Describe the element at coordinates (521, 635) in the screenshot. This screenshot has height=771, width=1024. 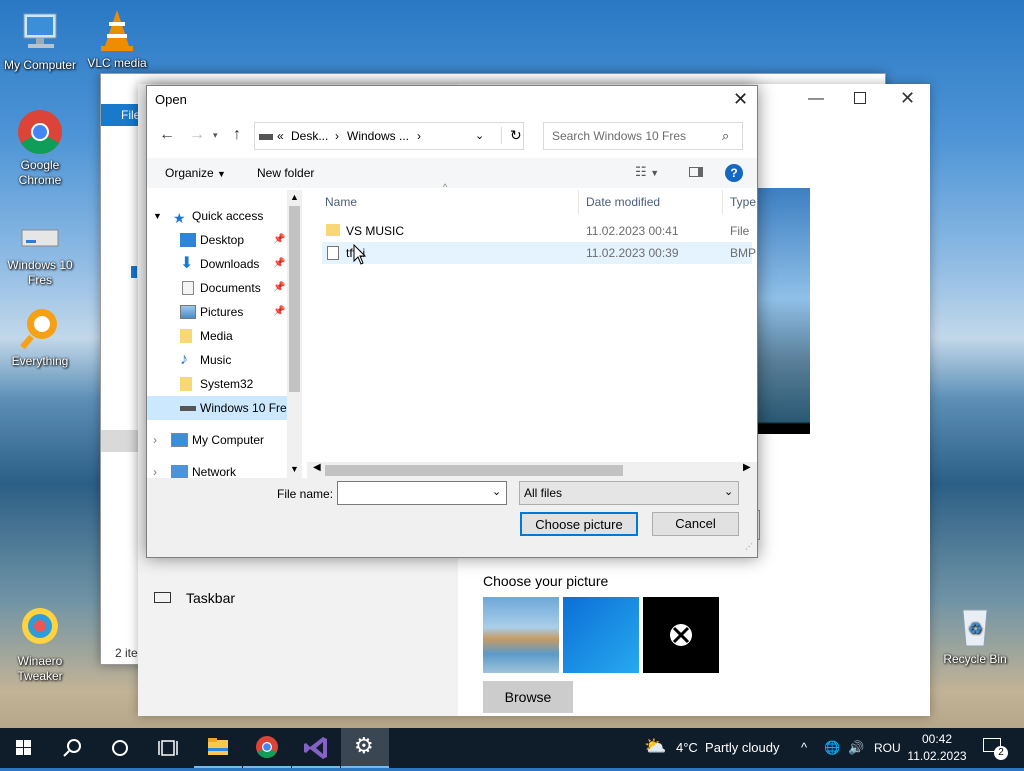
I see `picture-thumb-beach` at that location.